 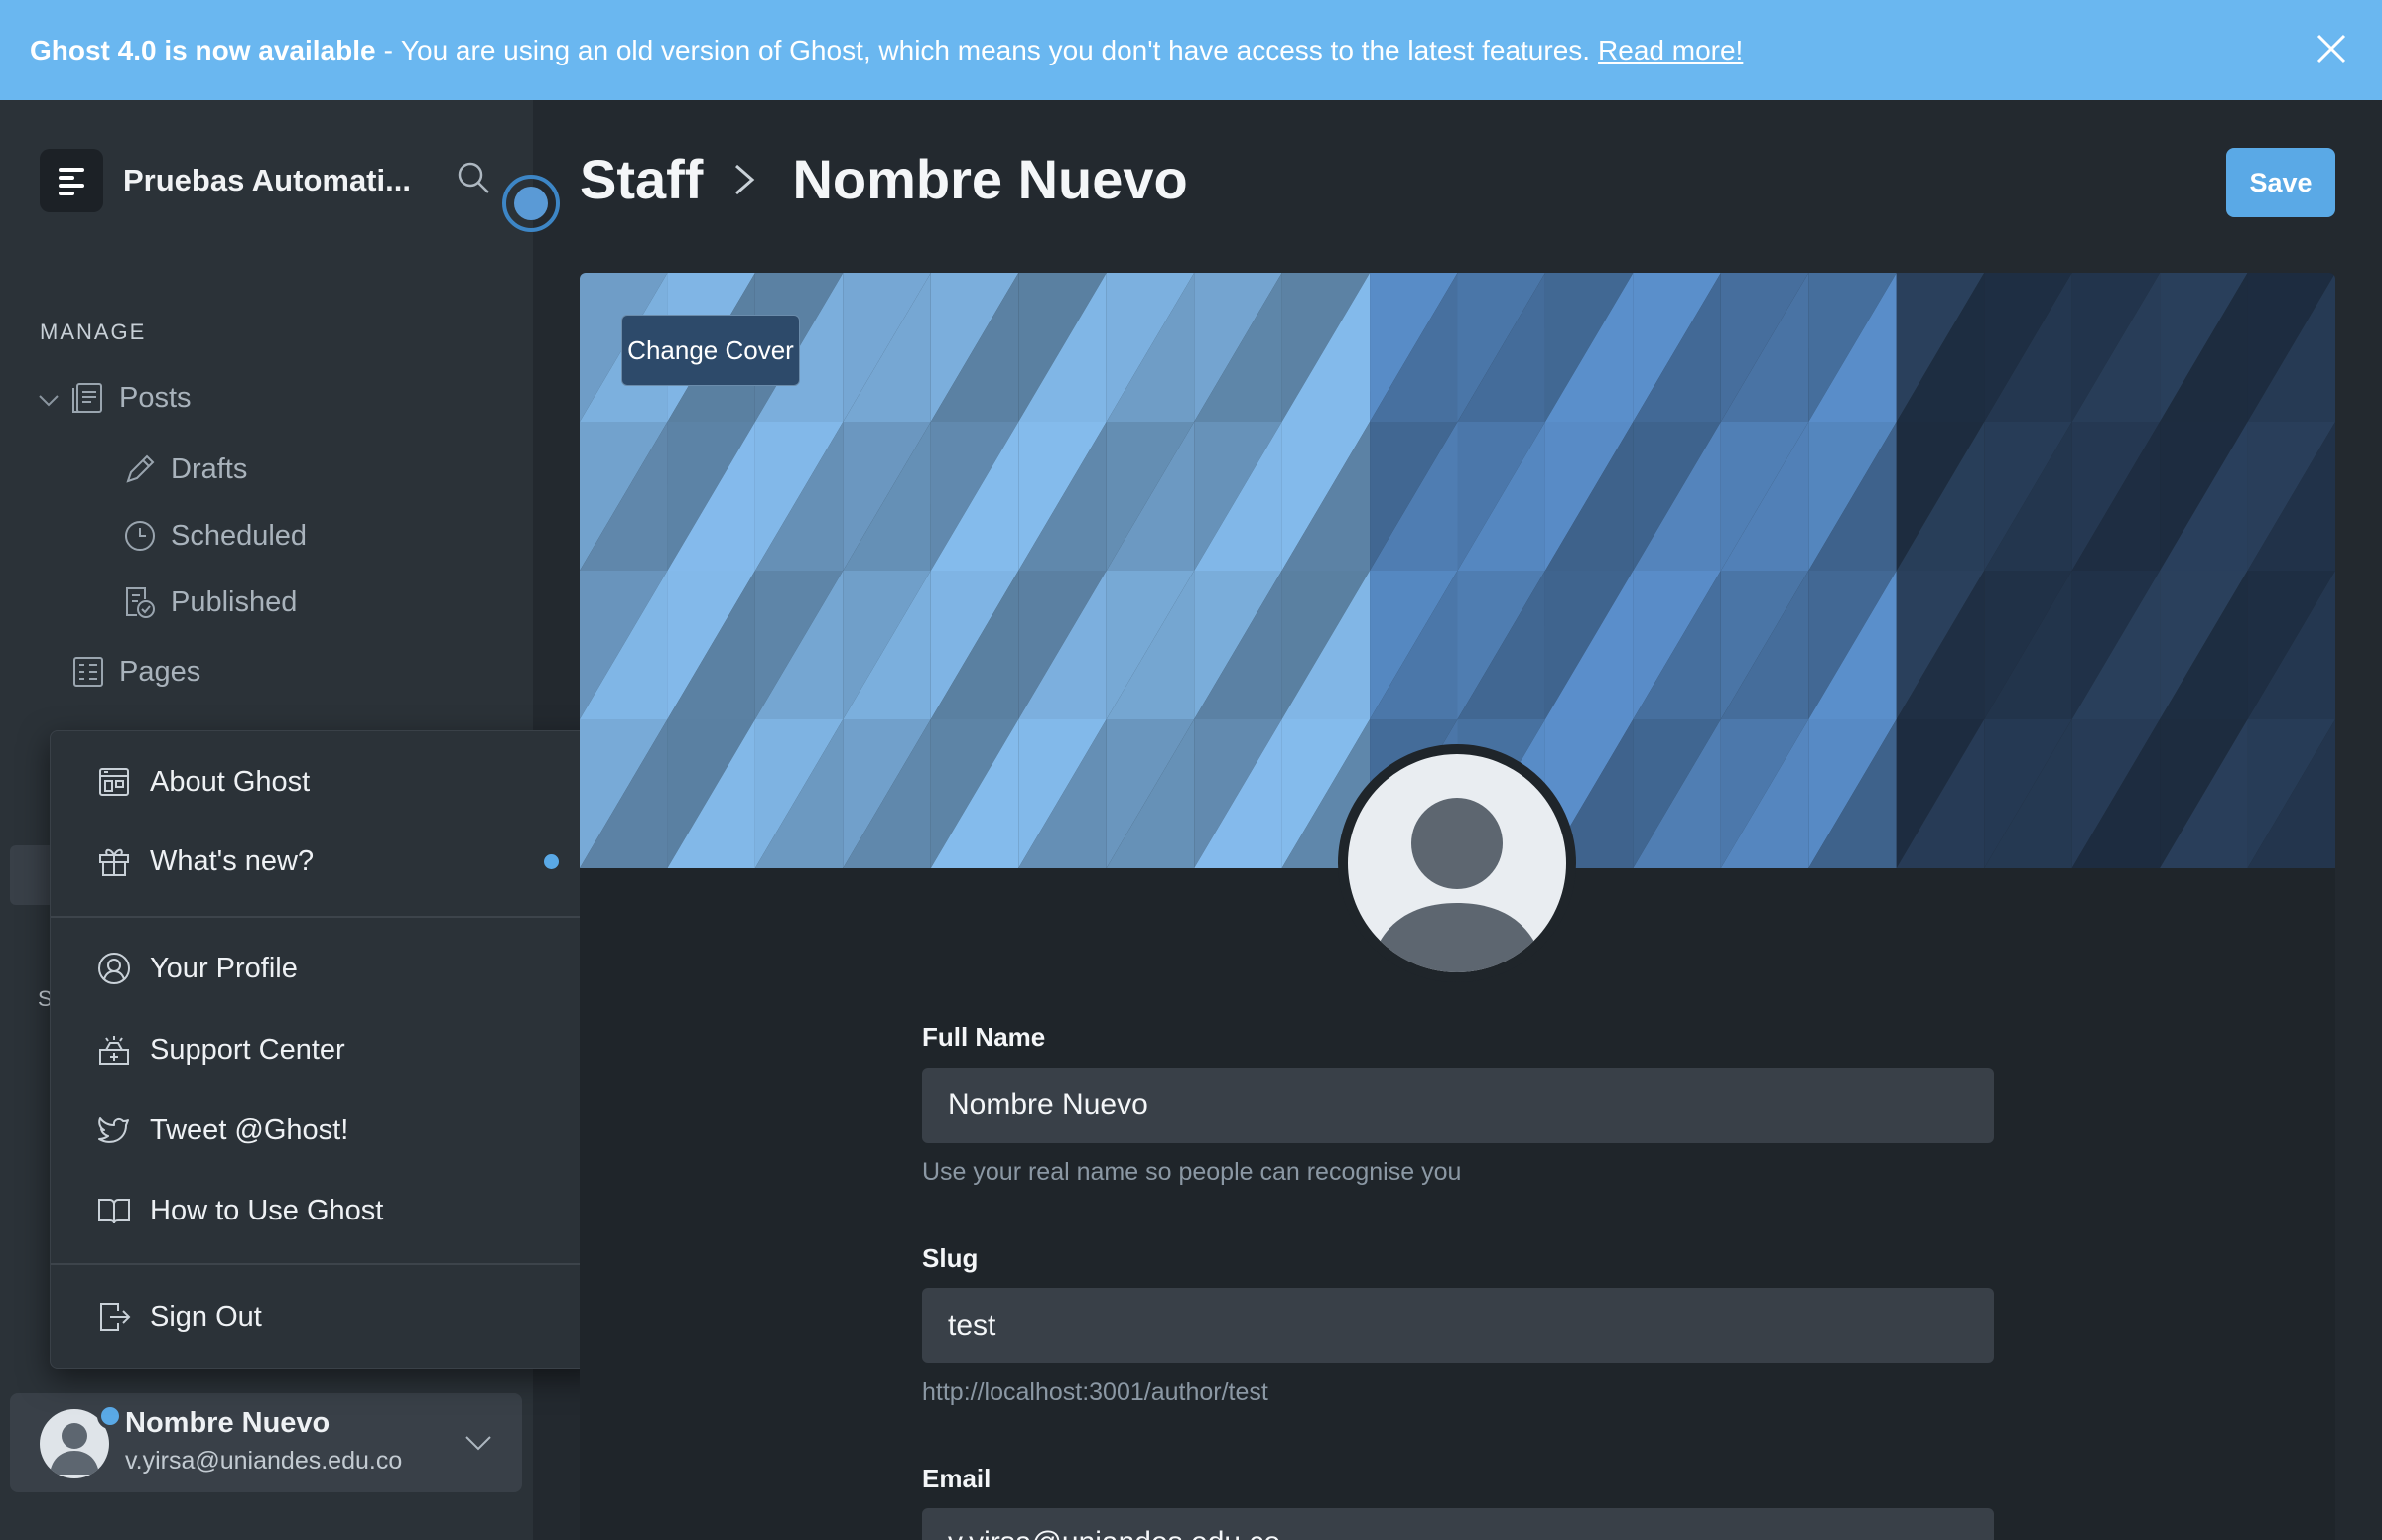 What do you see at coordinates (235, 601) in the screenshot?
I see `sidebar-item-label: Published` at bounding box center [235, 601].